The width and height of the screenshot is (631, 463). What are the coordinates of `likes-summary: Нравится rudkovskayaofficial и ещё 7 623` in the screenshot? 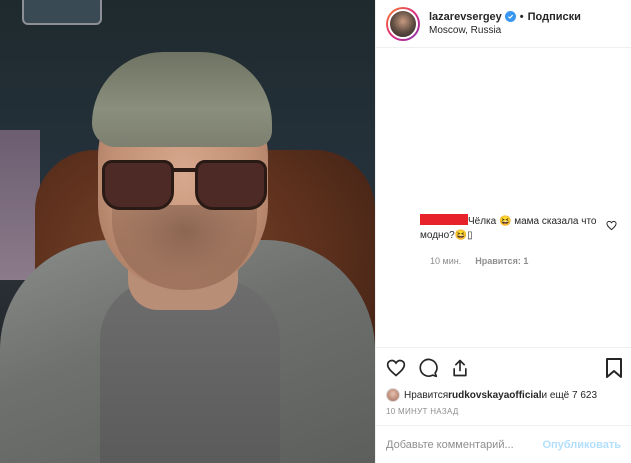 It's located at (503, 395).